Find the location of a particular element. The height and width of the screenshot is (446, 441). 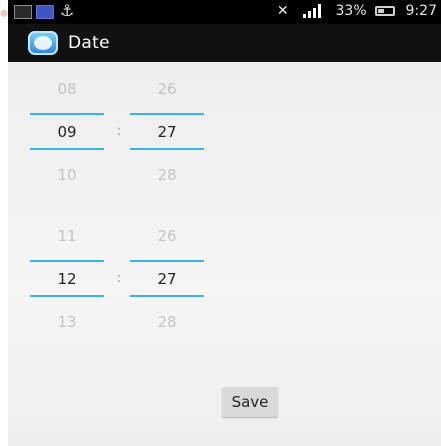

calendar-icon is located at coordinates (45, 12).